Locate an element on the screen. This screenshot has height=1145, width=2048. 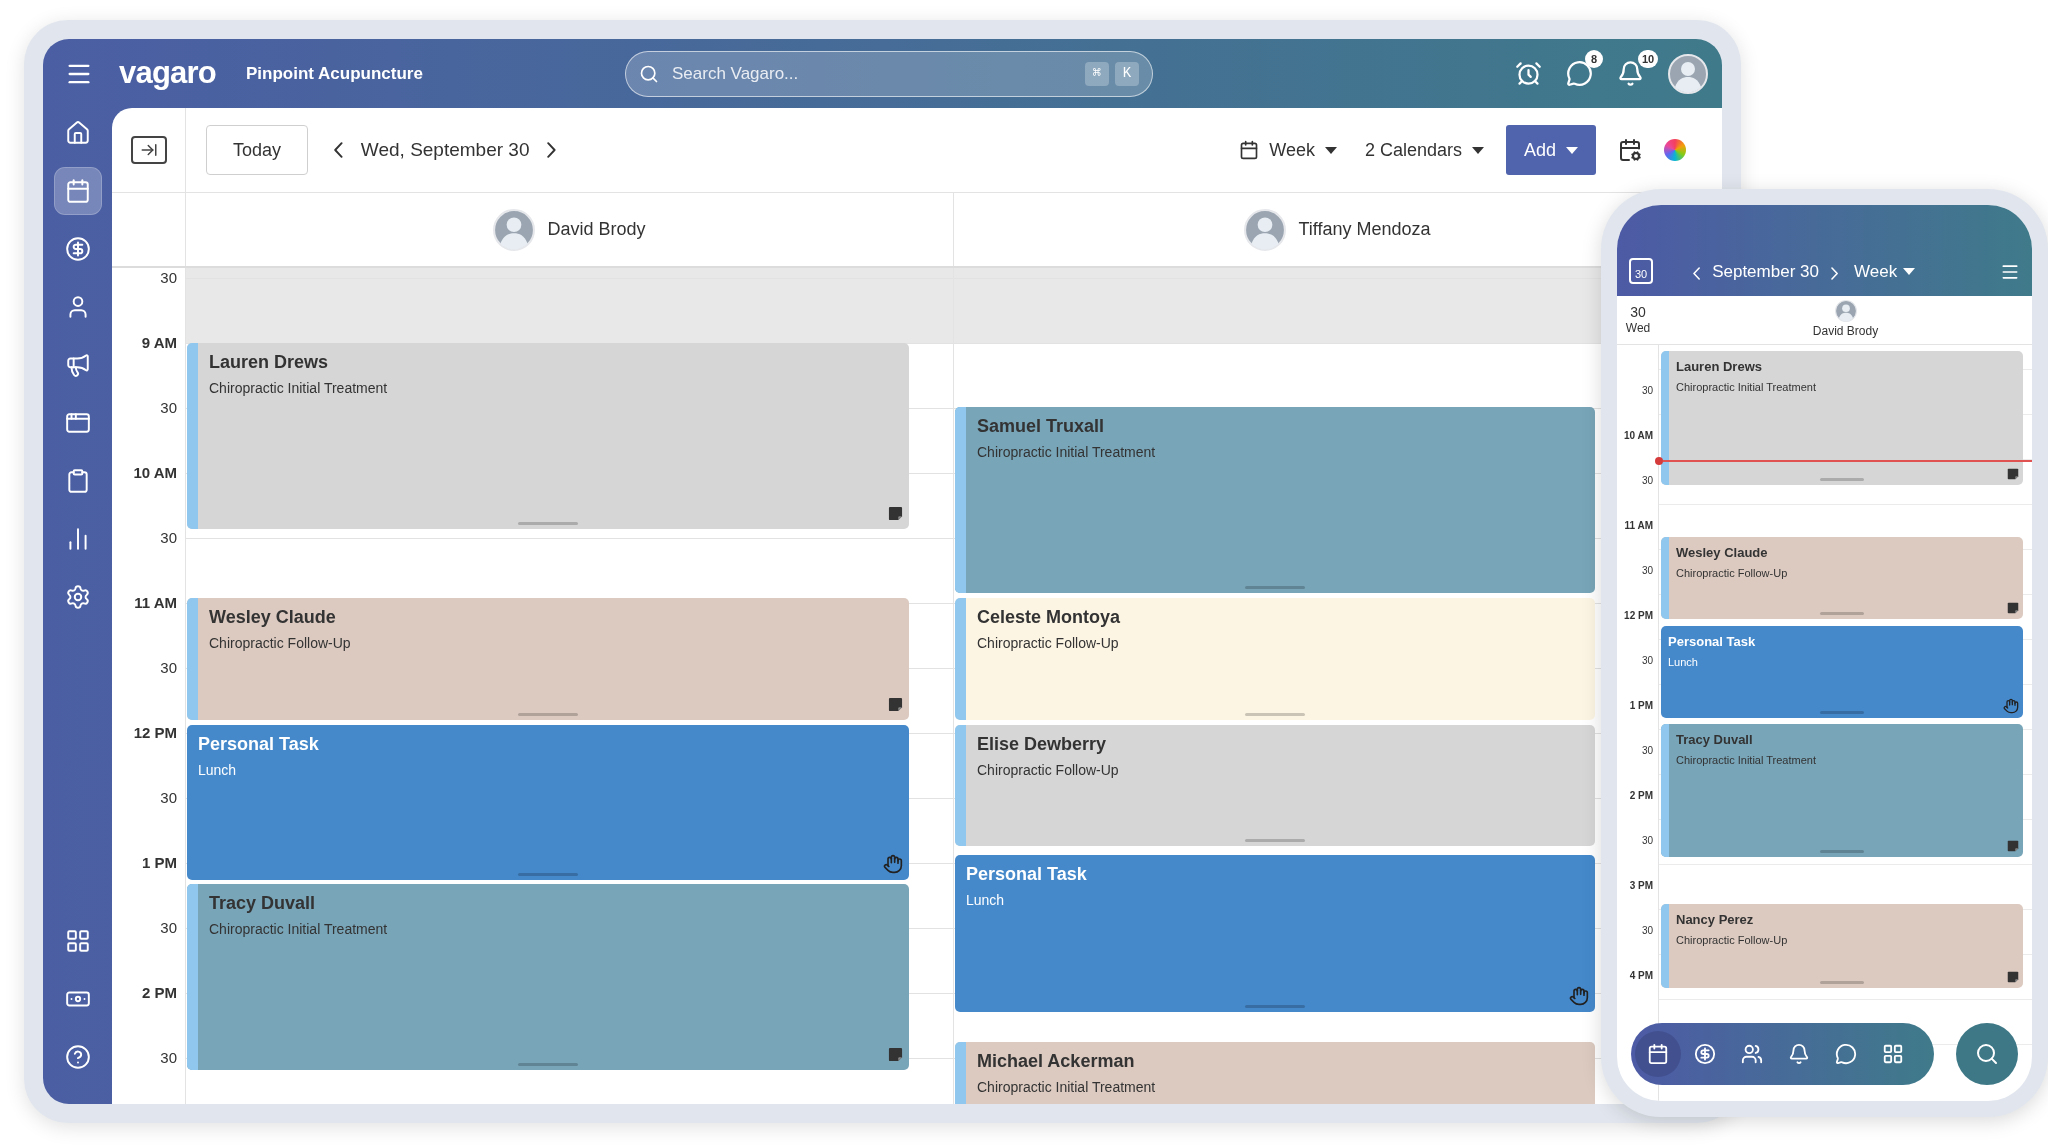
nav-item is located at coordinates (1658, 1054).